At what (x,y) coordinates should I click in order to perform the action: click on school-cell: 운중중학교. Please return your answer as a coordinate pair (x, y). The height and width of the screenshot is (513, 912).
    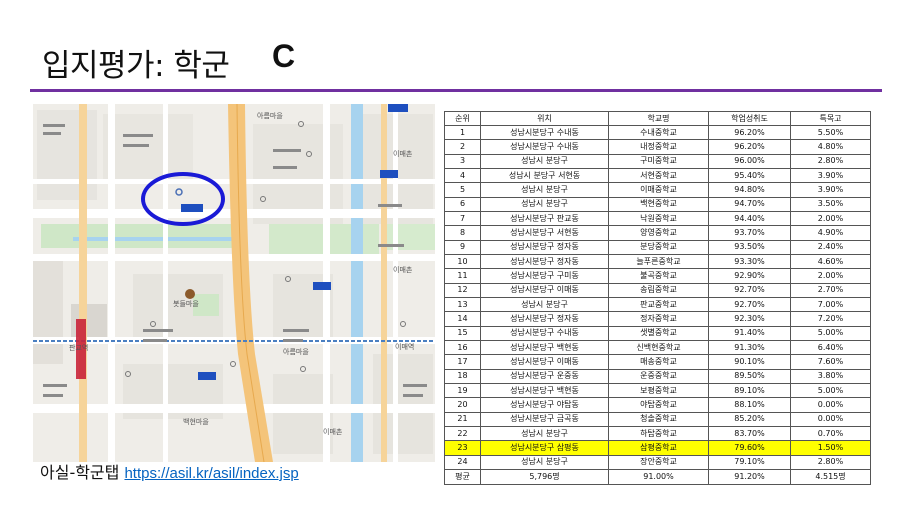
    Looking at the image, I should click on (658, 376).